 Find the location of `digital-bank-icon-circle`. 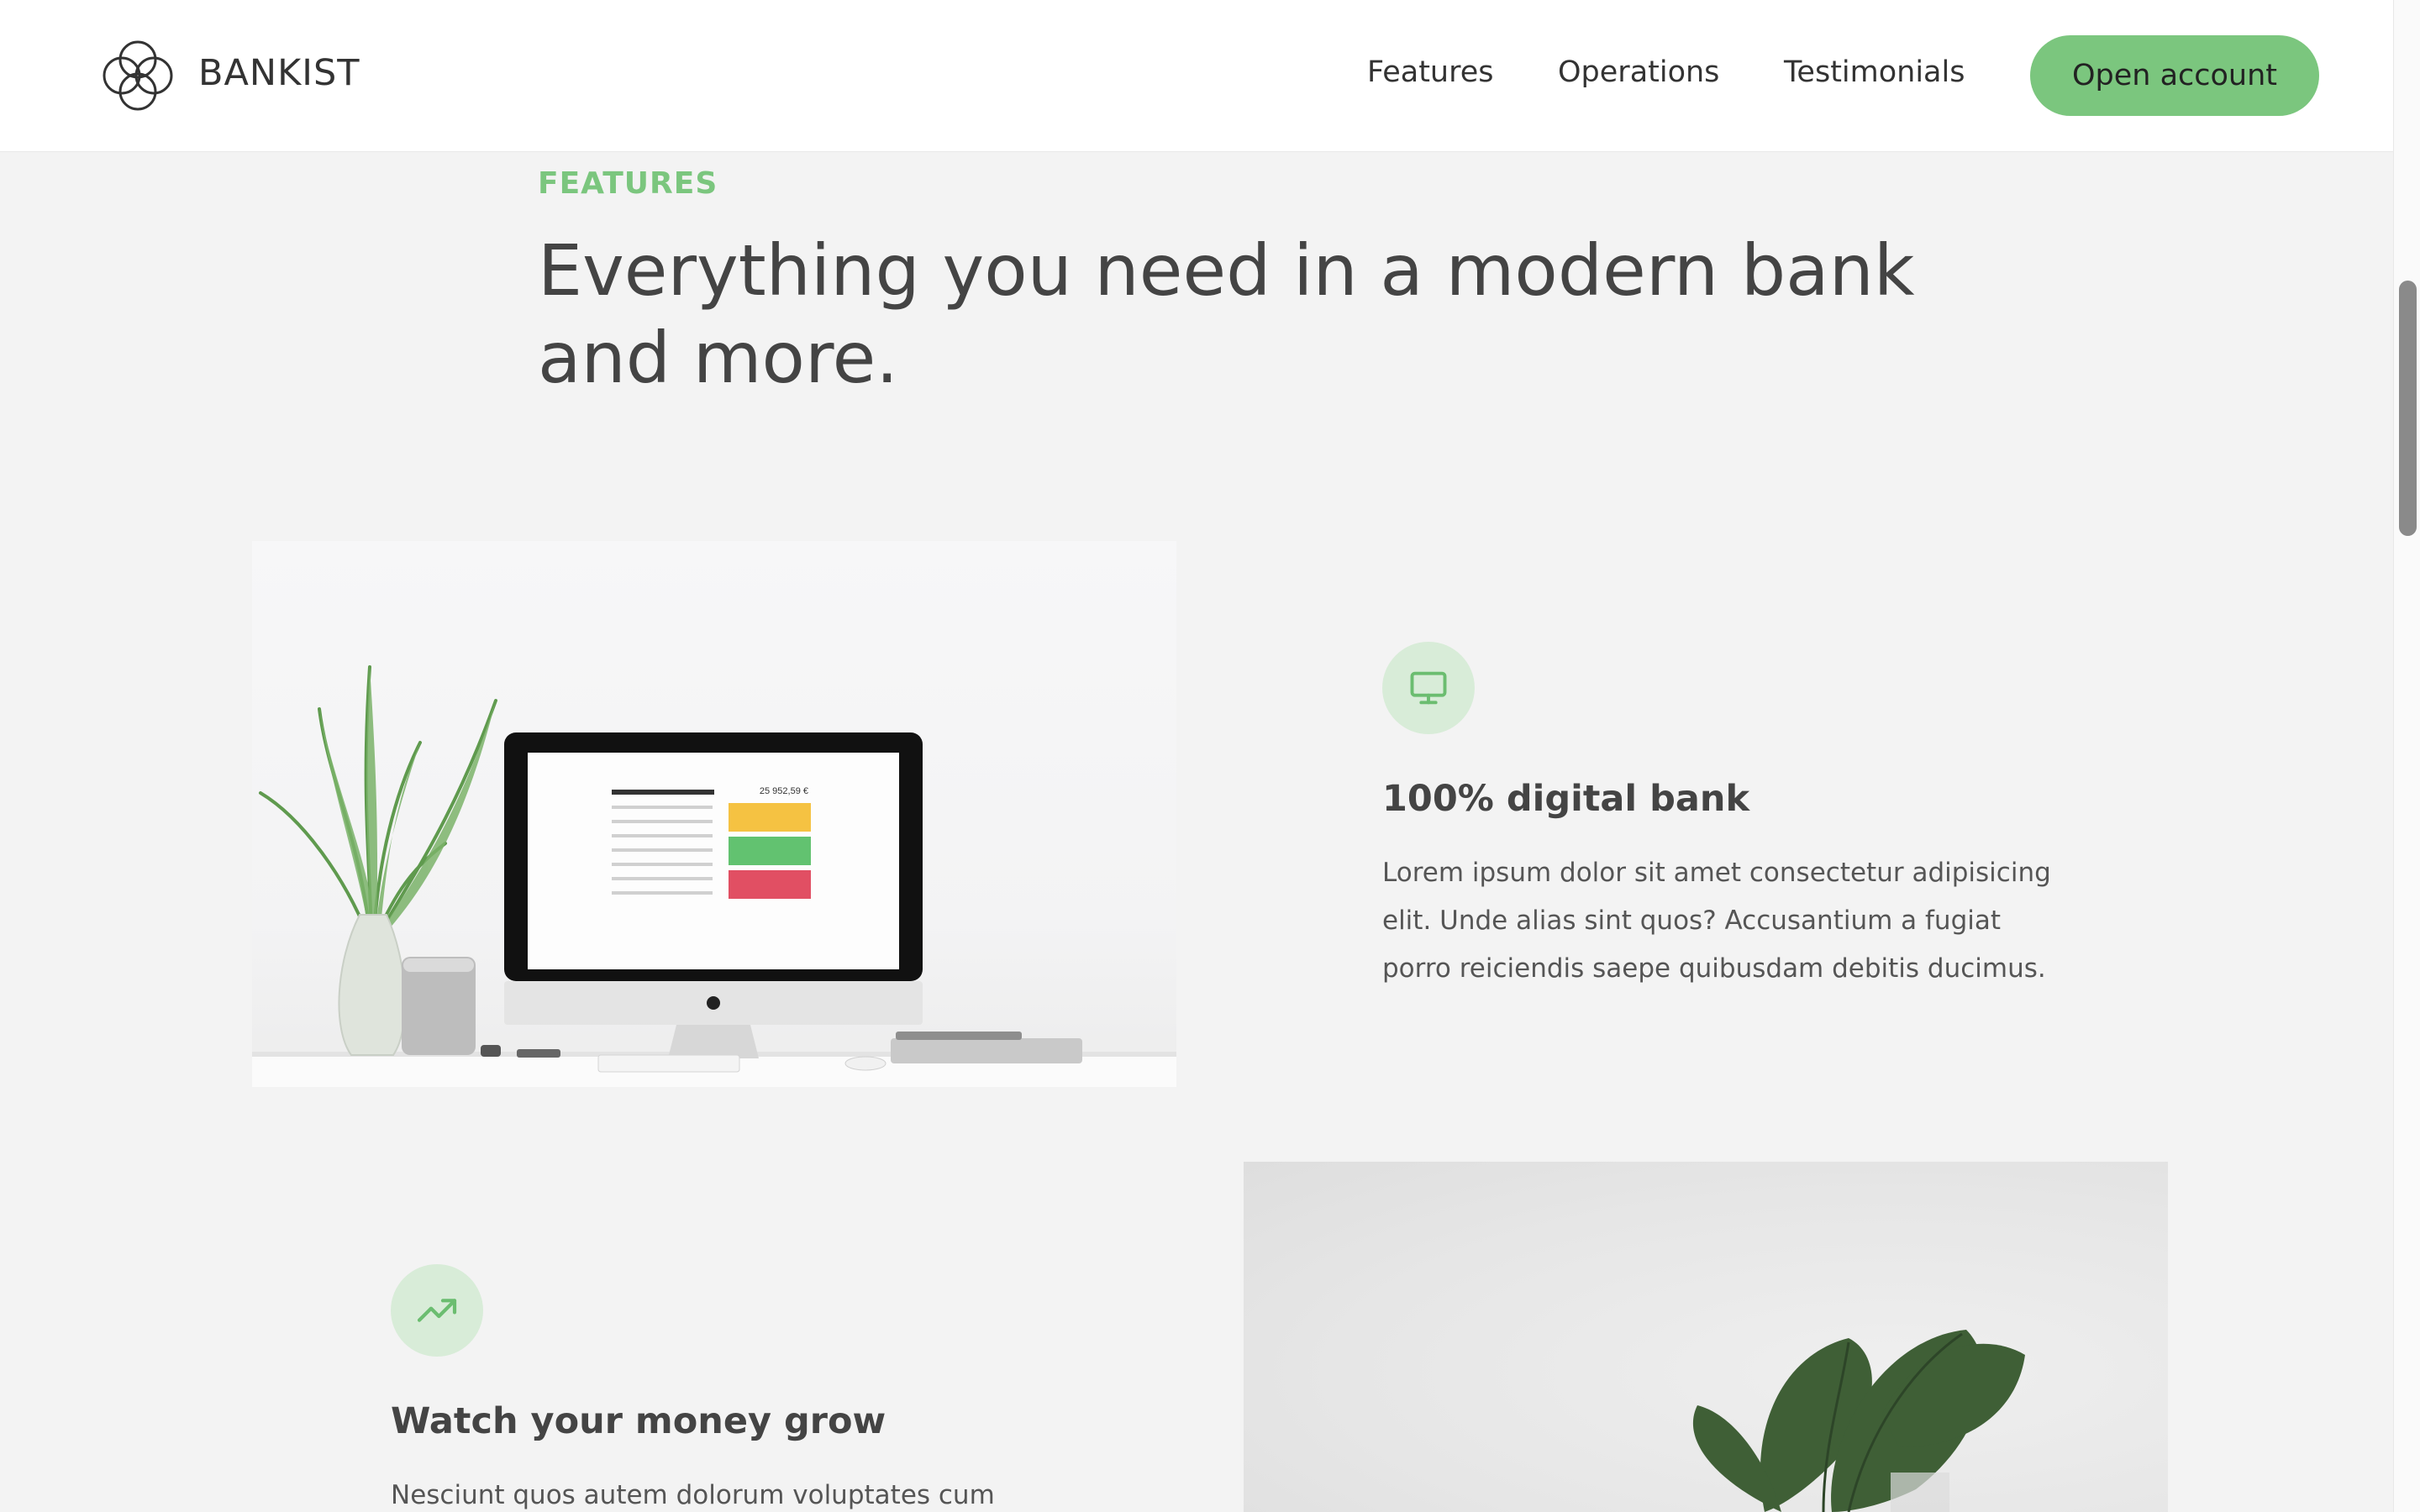

digital-bank-icon-circle is located at coordinates (1428, 688).